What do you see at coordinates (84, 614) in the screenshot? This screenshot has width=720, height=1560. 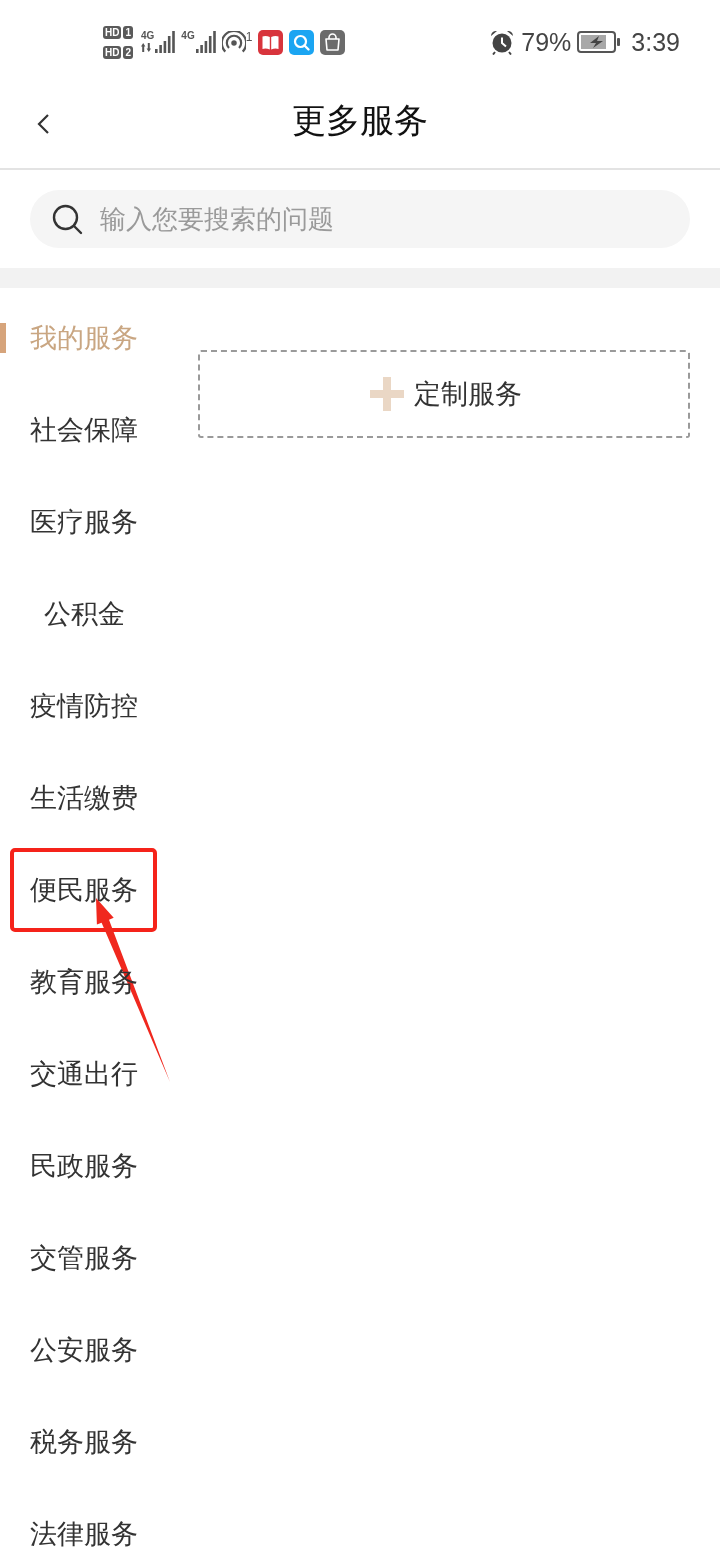 I see `sidebar-item: 公积金` at bounding box center [84, 614].